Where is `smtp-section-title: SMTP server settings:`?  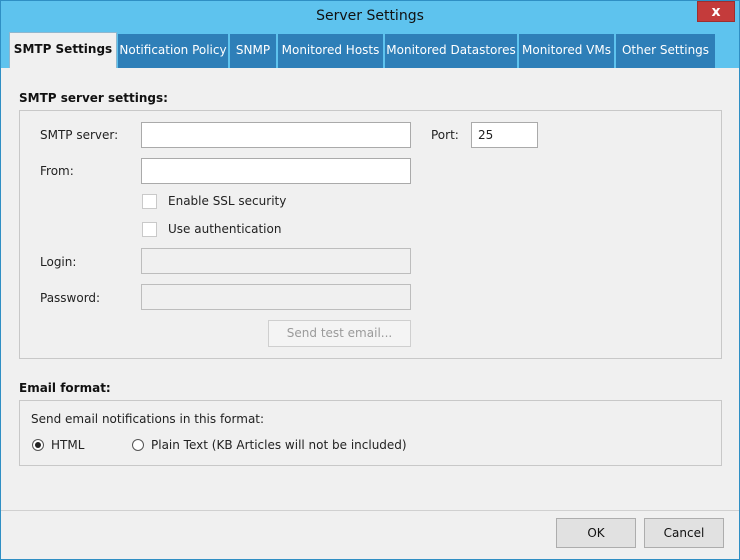 smtp-section-title: SMTP server settings: is located at coordinates (93, 98).